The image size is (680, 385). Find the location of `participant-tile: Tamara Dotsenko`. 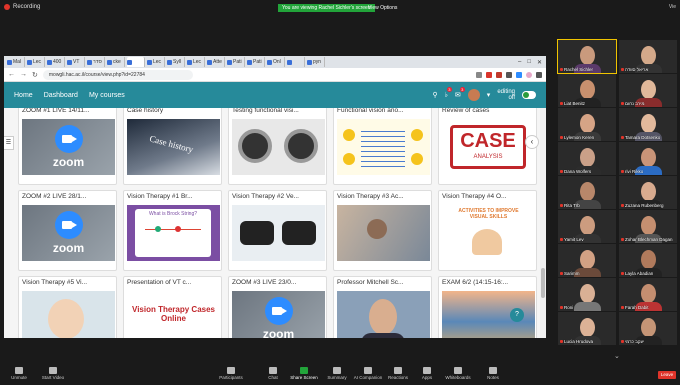

participant-tile: Tamara Dotsenko is located at coordinates (648, 124).